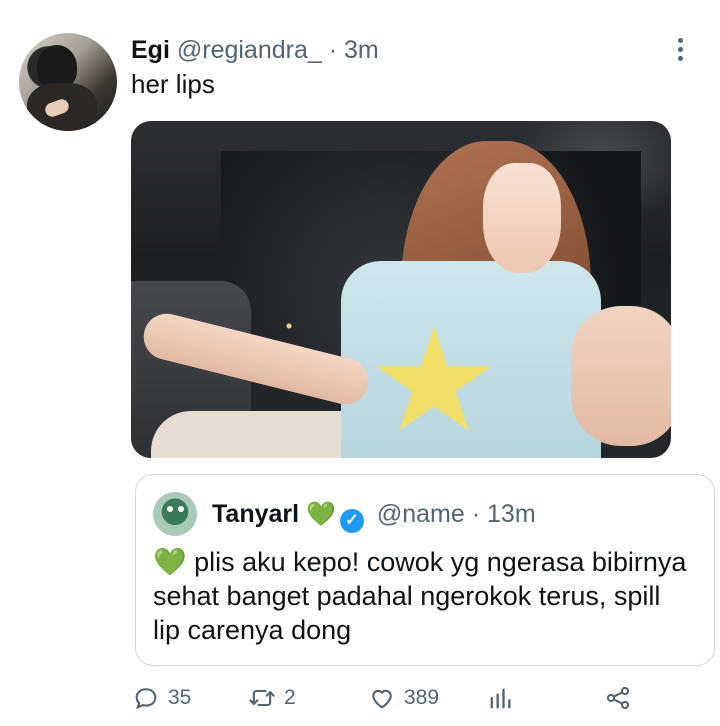 The height and width of the screenshot is (726, 720). I want to click on quoted-avatar, so click(175, 514).